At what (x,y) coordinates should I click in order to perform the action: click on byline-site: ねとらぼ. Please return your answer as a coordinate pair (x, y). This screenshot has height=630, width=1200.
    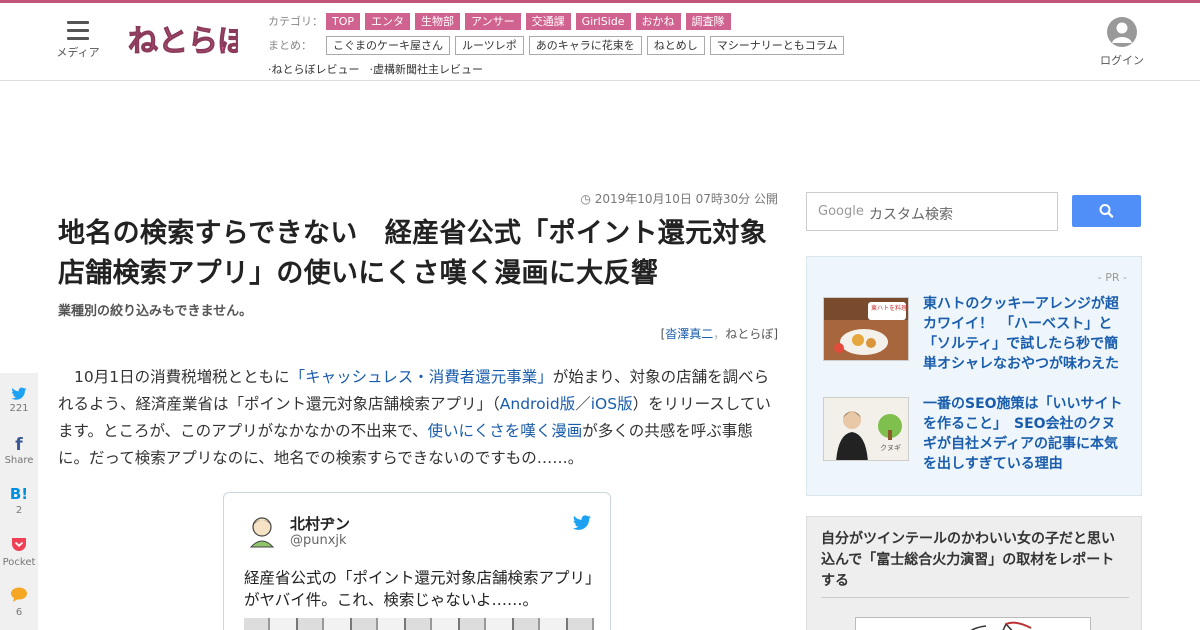
    Looking at the image, I should click on (749, 334).